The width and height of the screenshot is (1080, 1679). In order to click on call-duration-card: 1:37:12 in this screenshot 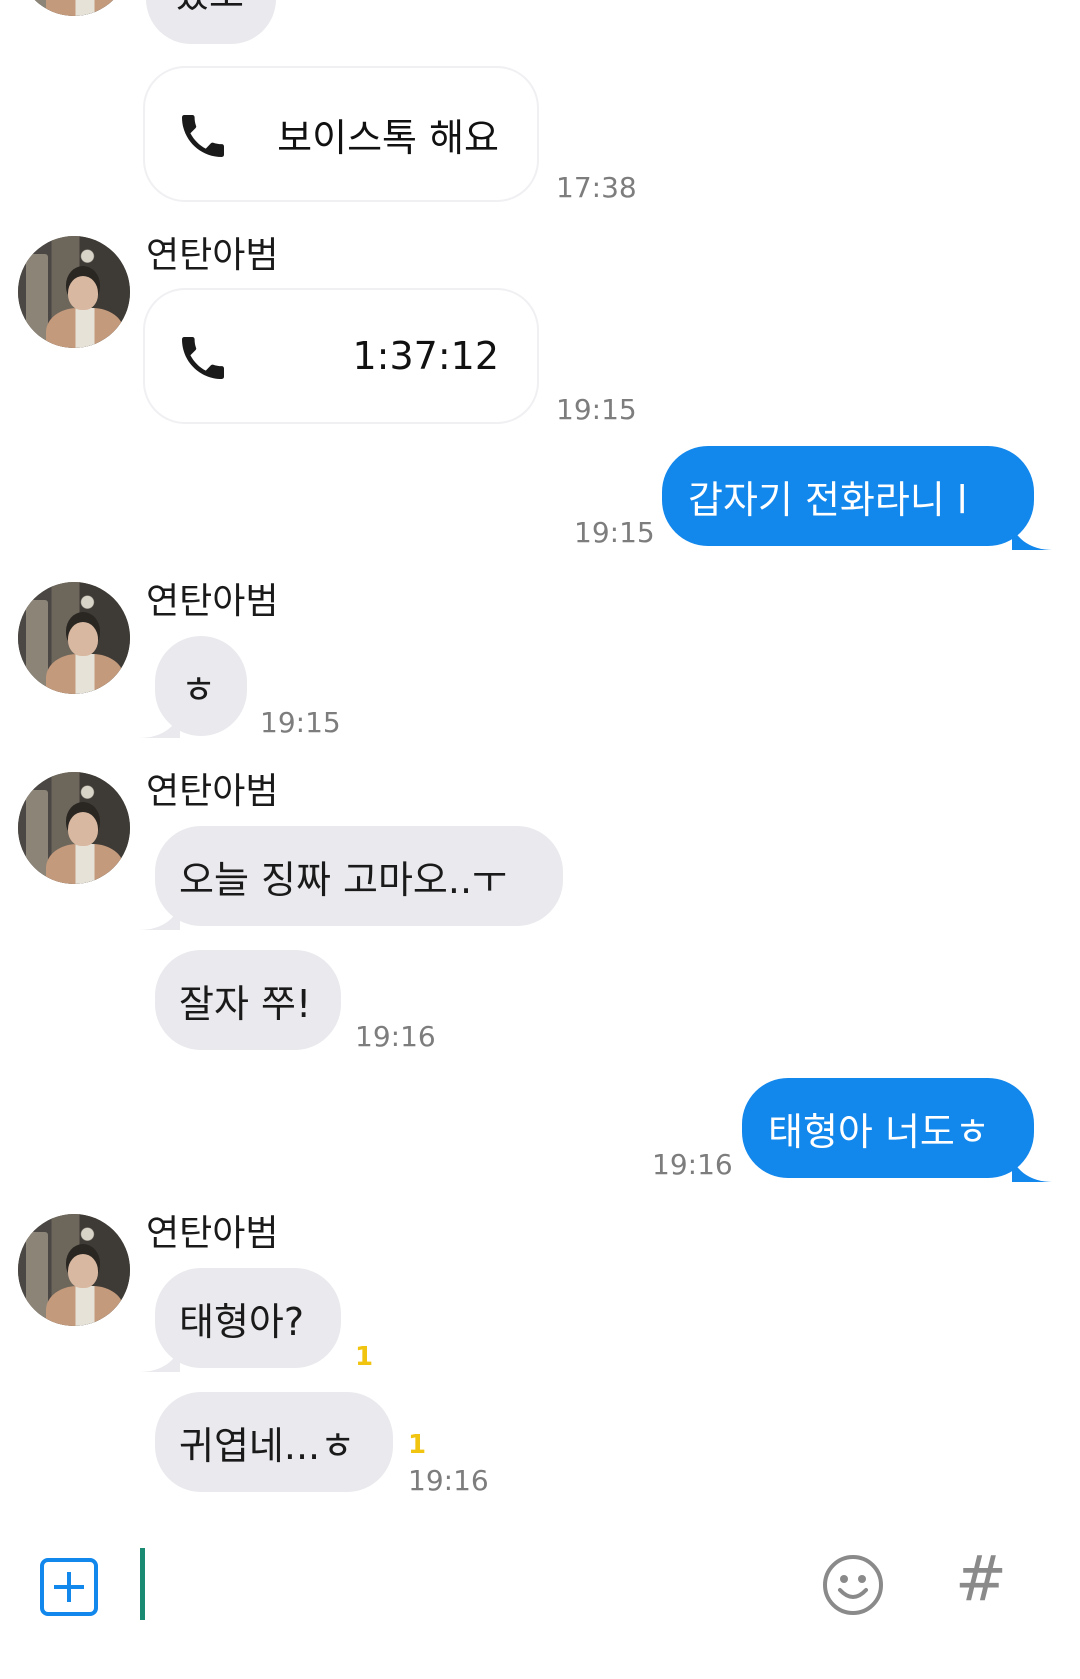, I will do `click(341, 356)`.